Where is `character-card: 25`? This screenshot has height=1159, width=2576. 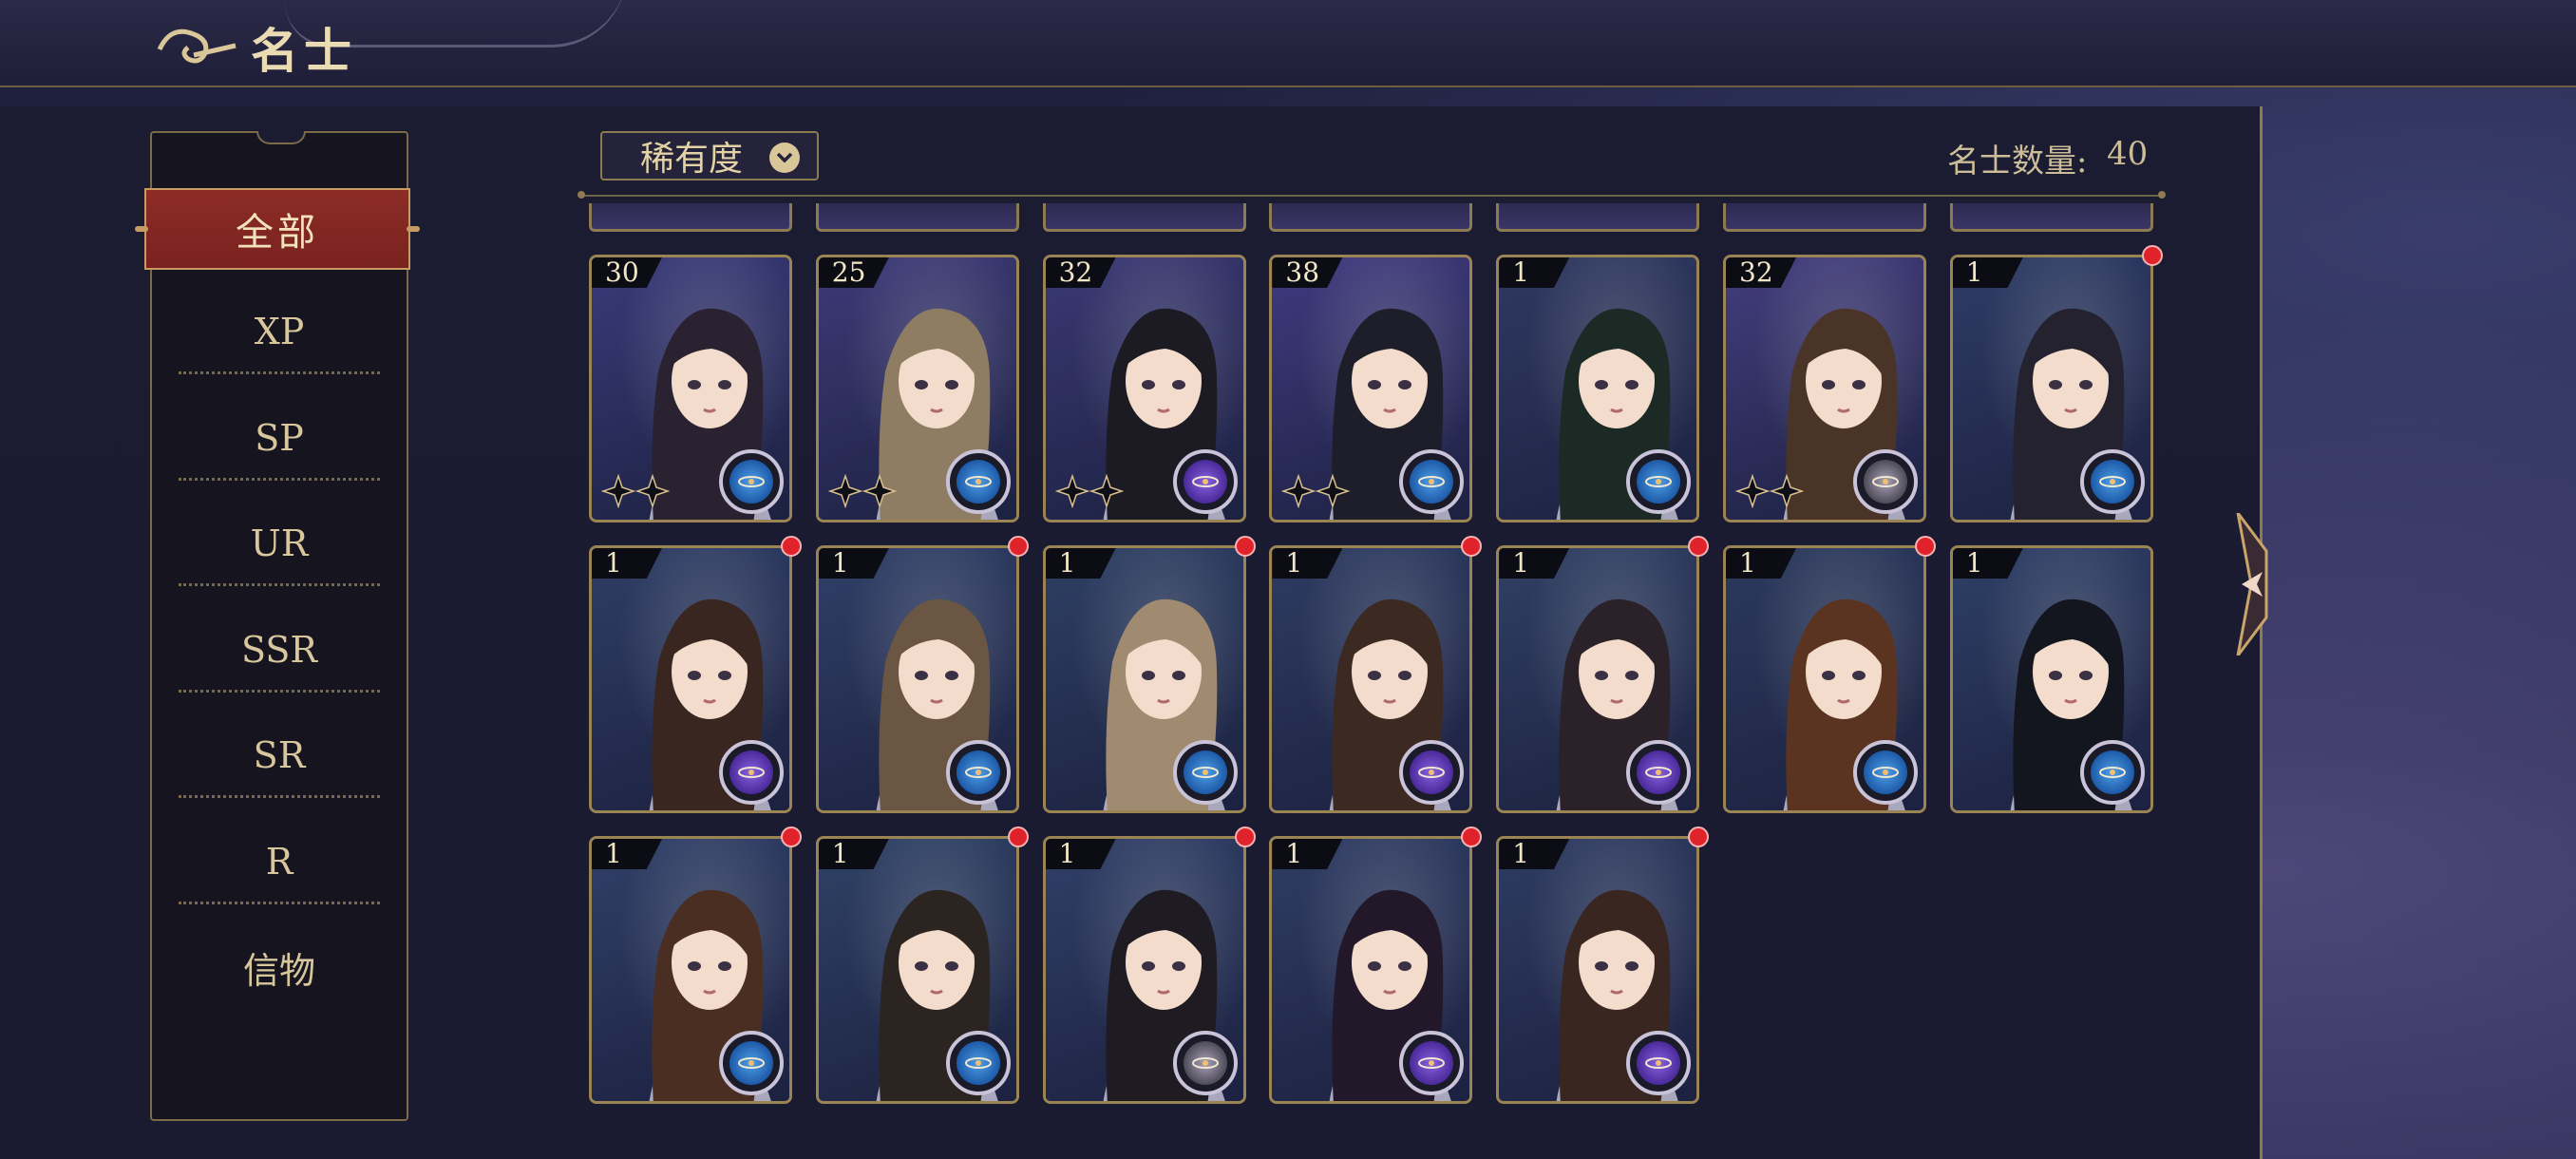
character-card: 25 is located at coordinates (917, 388).